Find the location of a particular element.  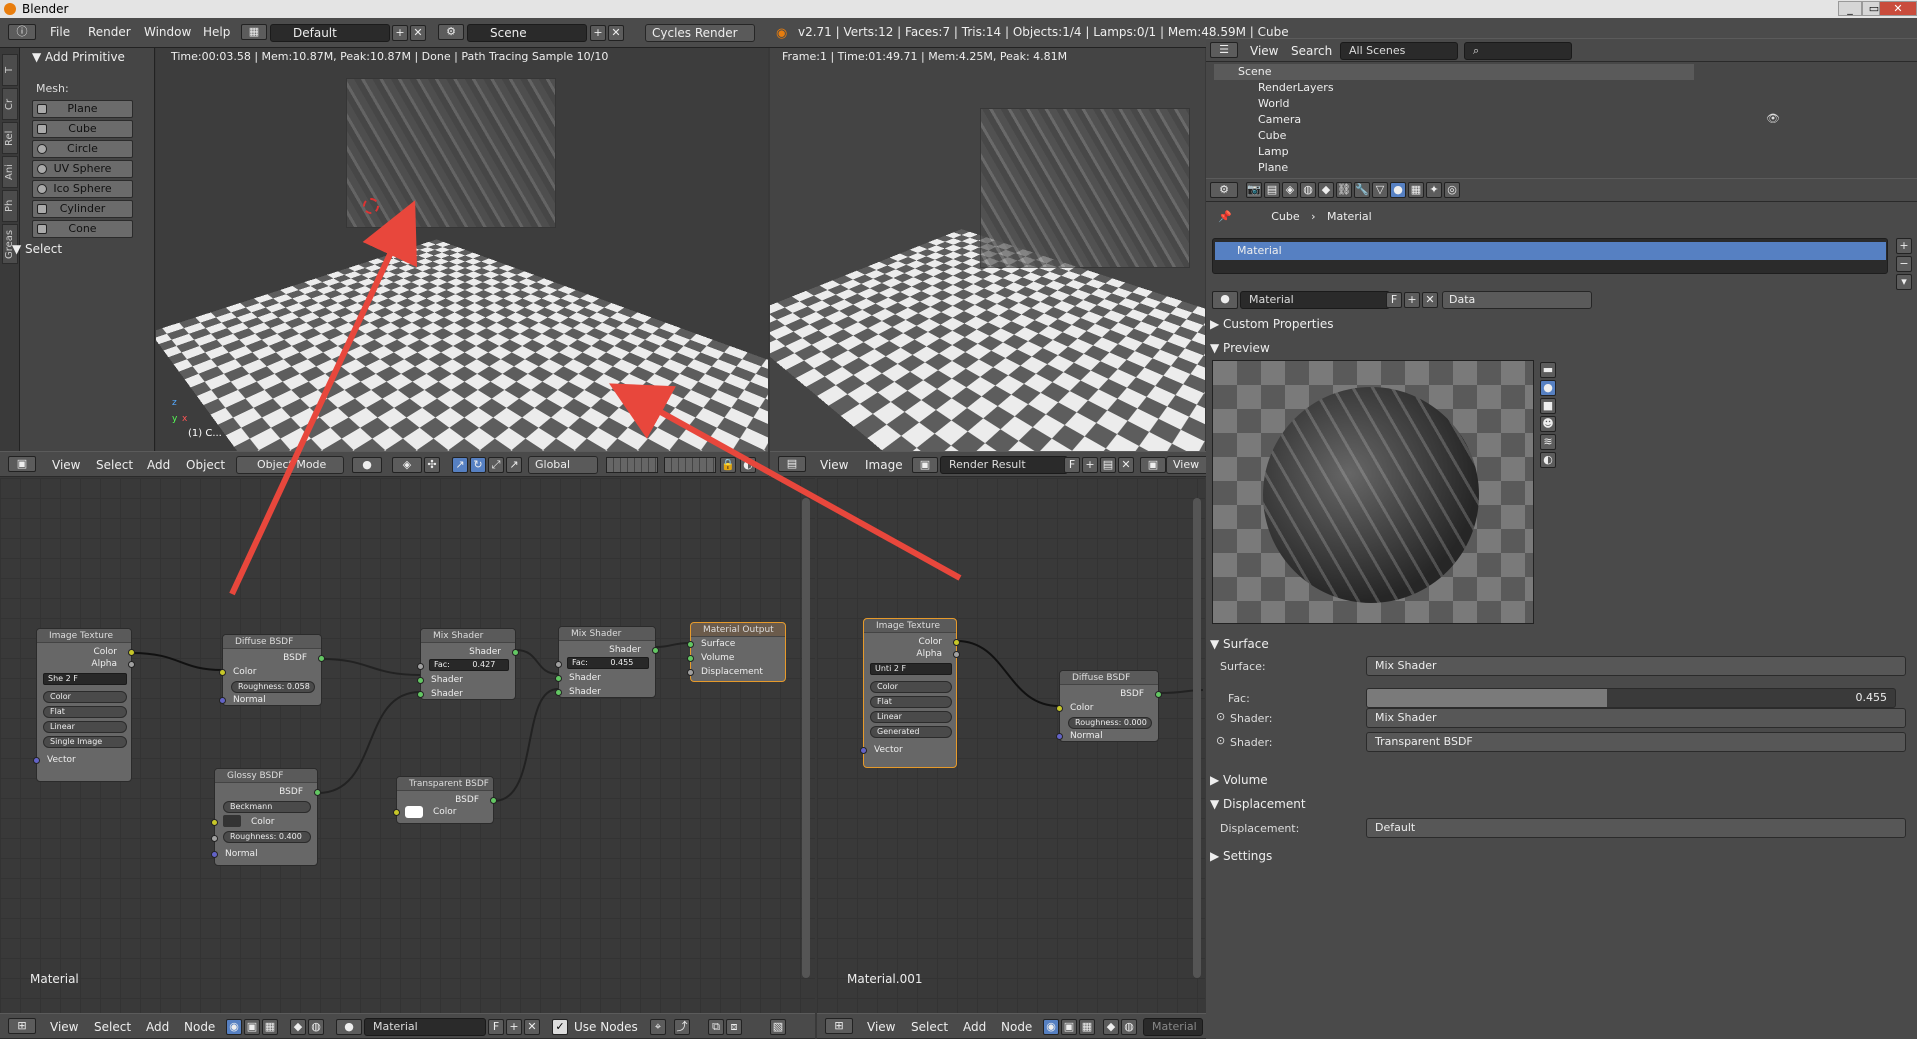

viewport-menu-add: Add is located at coordinates (158, 465).